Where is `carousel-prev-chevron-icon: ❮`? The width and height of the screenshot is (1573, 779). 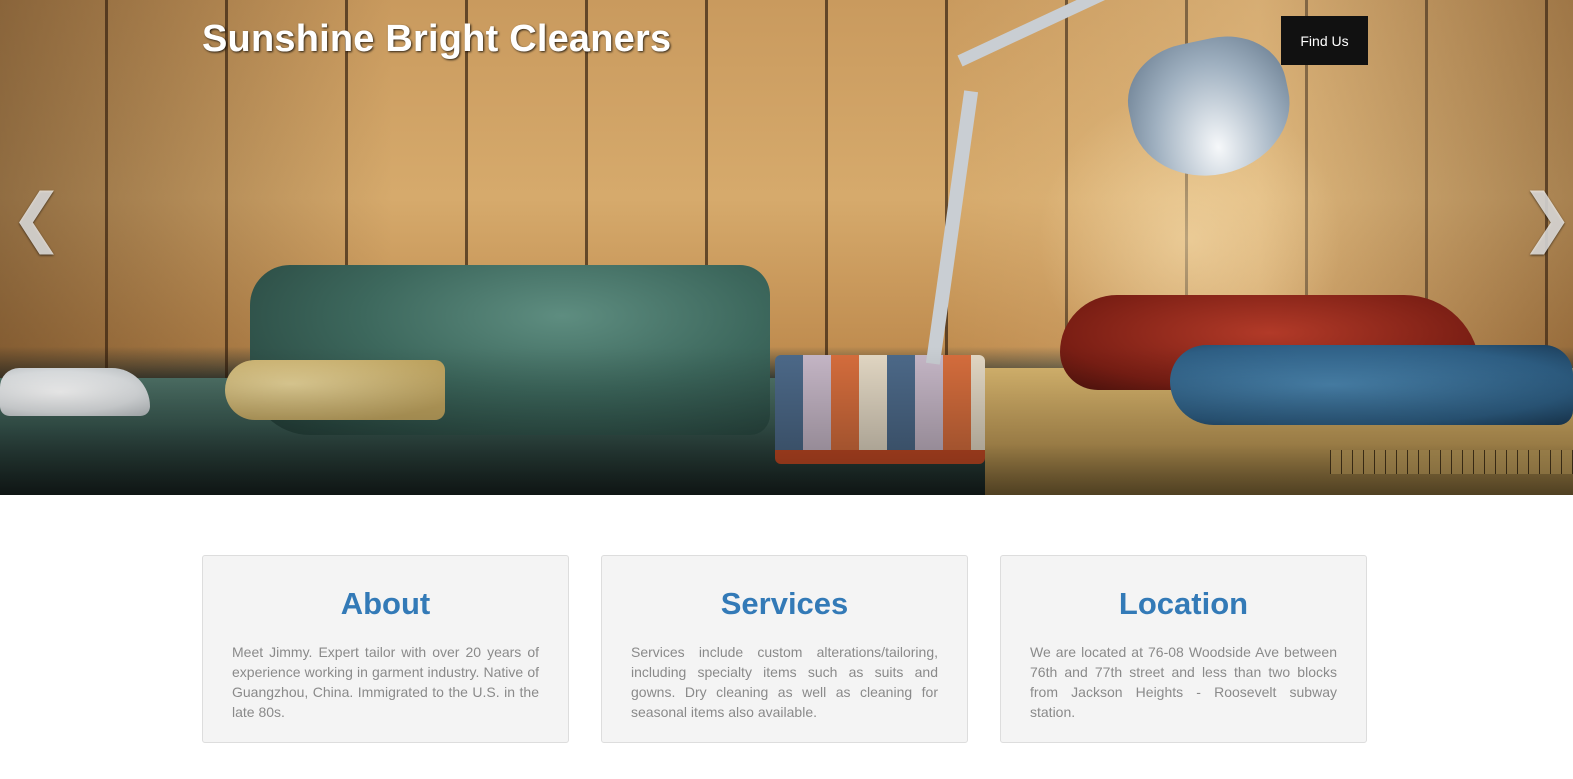 carousel-prev-chevron-icon: ❮ is located at coordinates (37, 218).